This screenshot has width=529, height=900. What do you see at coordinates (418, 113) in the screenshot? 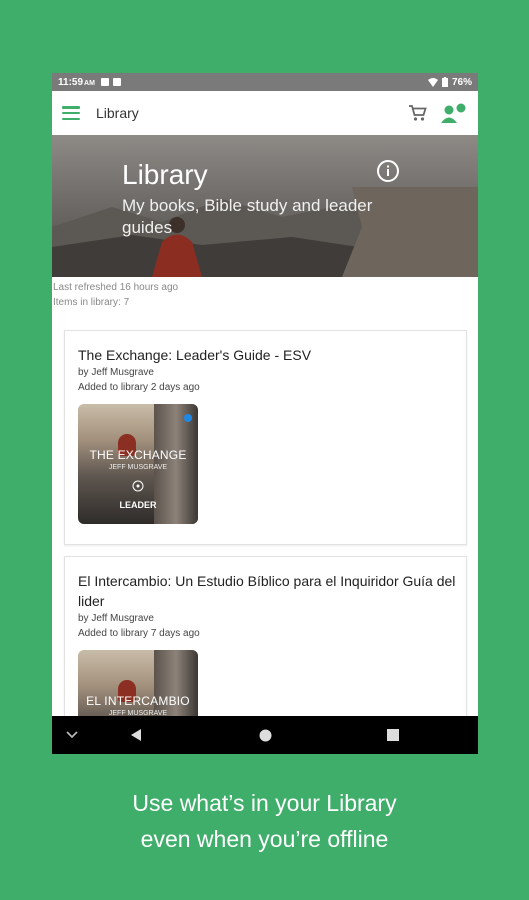
I see `cart-icon` at bounding box center [418, 113].